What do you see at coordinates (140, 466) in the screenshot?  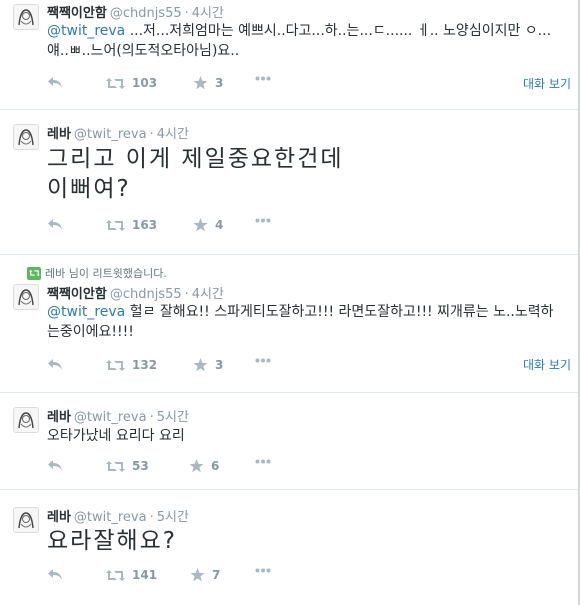 I see `retweet-count: 53` at bounding box center [140, 466].